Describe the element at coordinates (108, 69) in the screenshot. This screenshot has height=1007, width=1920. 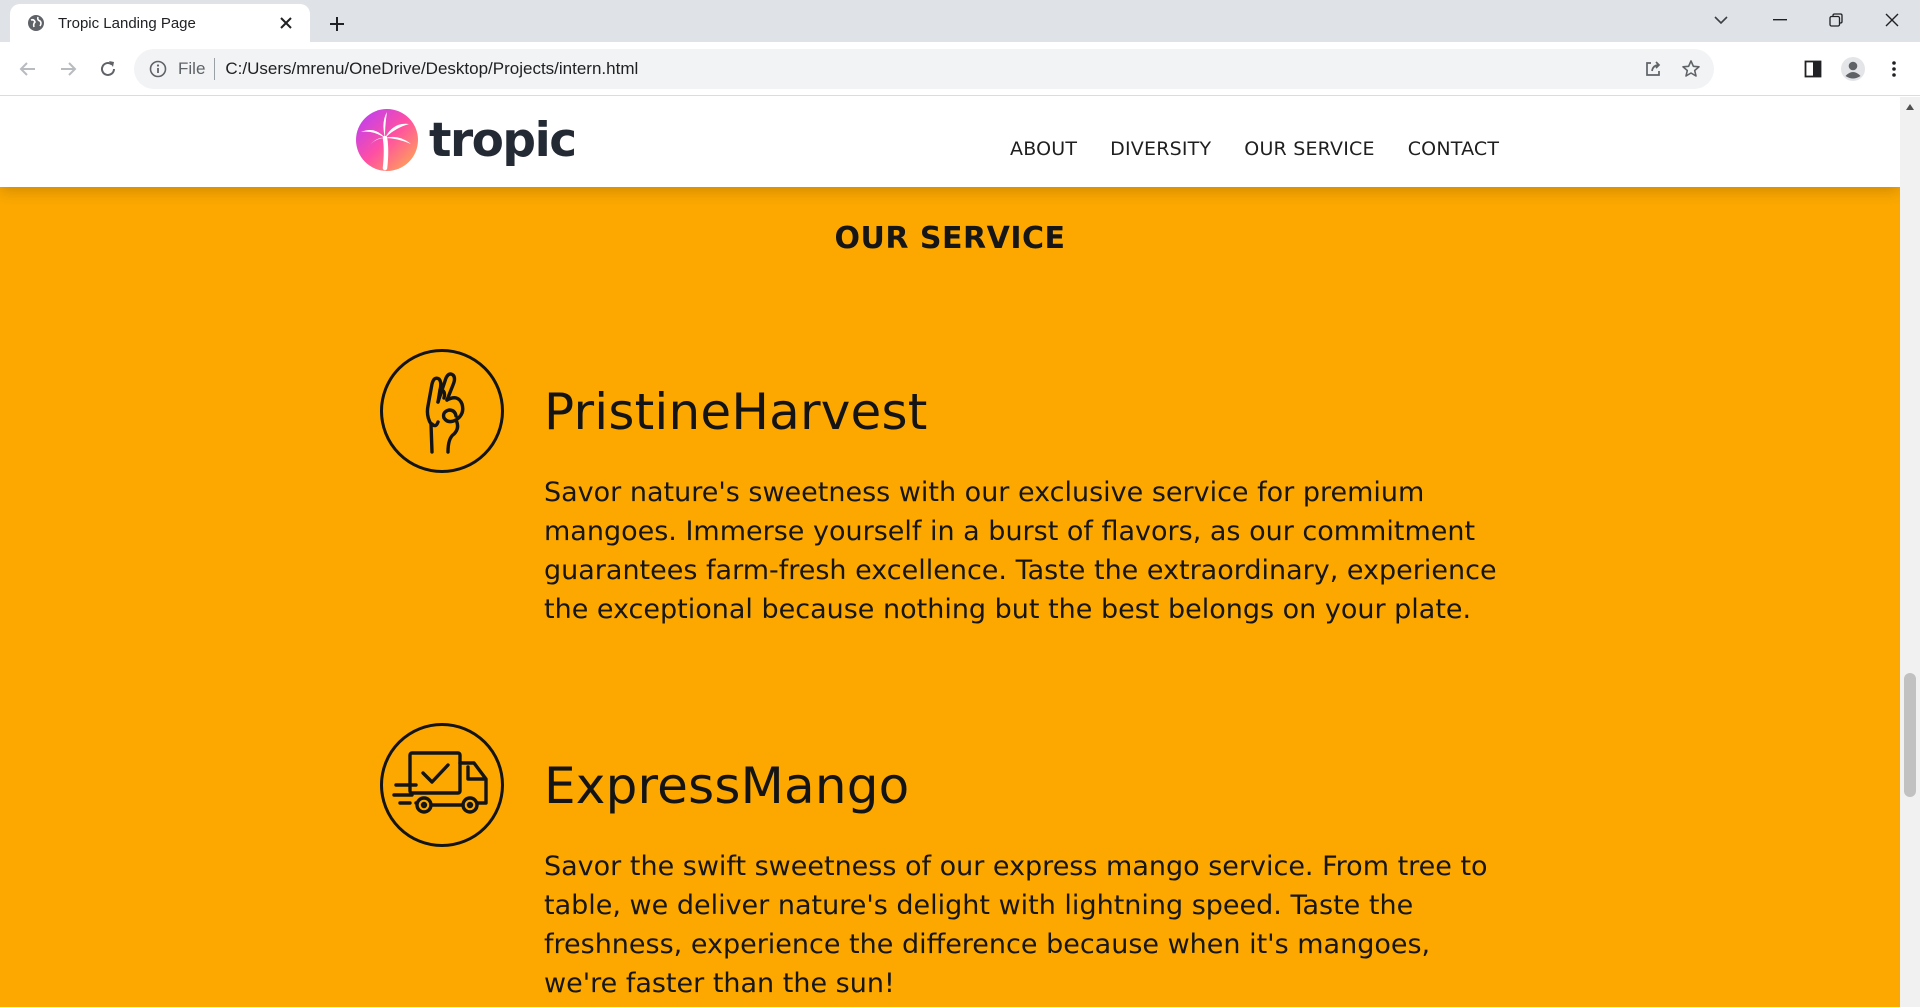
I see `reload-icon` at that location.